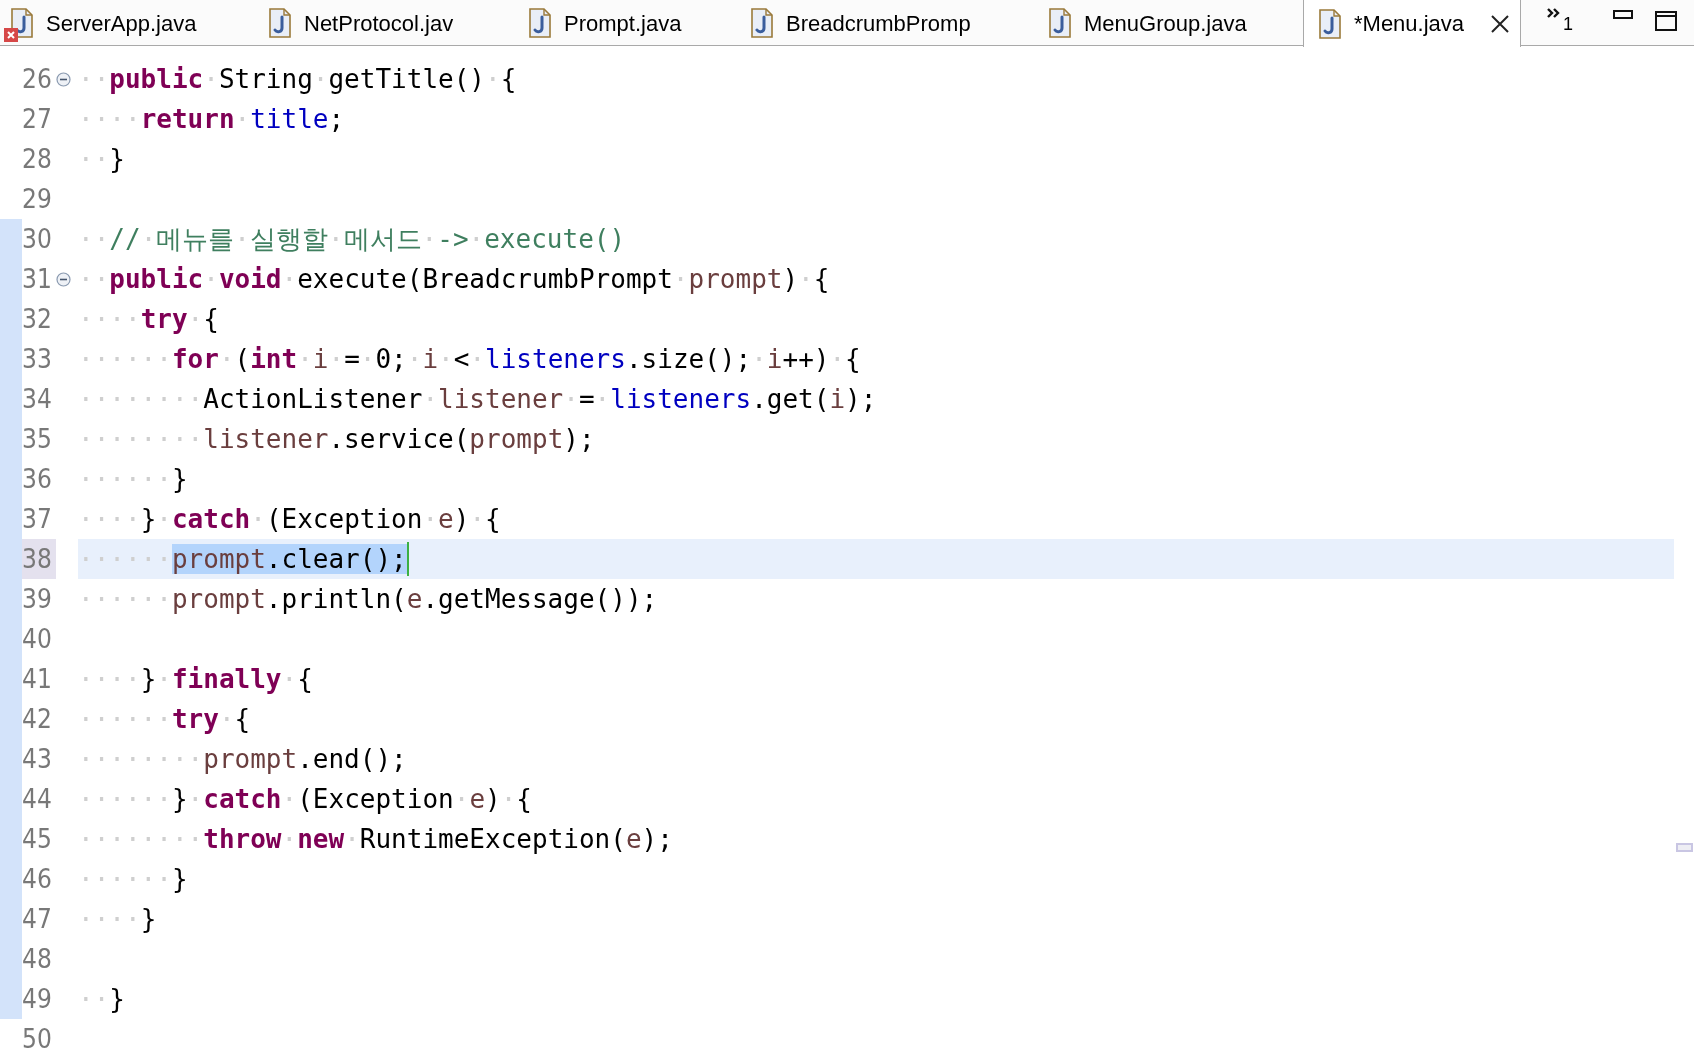 The image size is (1694, 1048). What do you see at coordinates (297, 79) in the screenshot?
I see `code-line: ··public·String·getTitle()·{` at bounding box center [297, 79].